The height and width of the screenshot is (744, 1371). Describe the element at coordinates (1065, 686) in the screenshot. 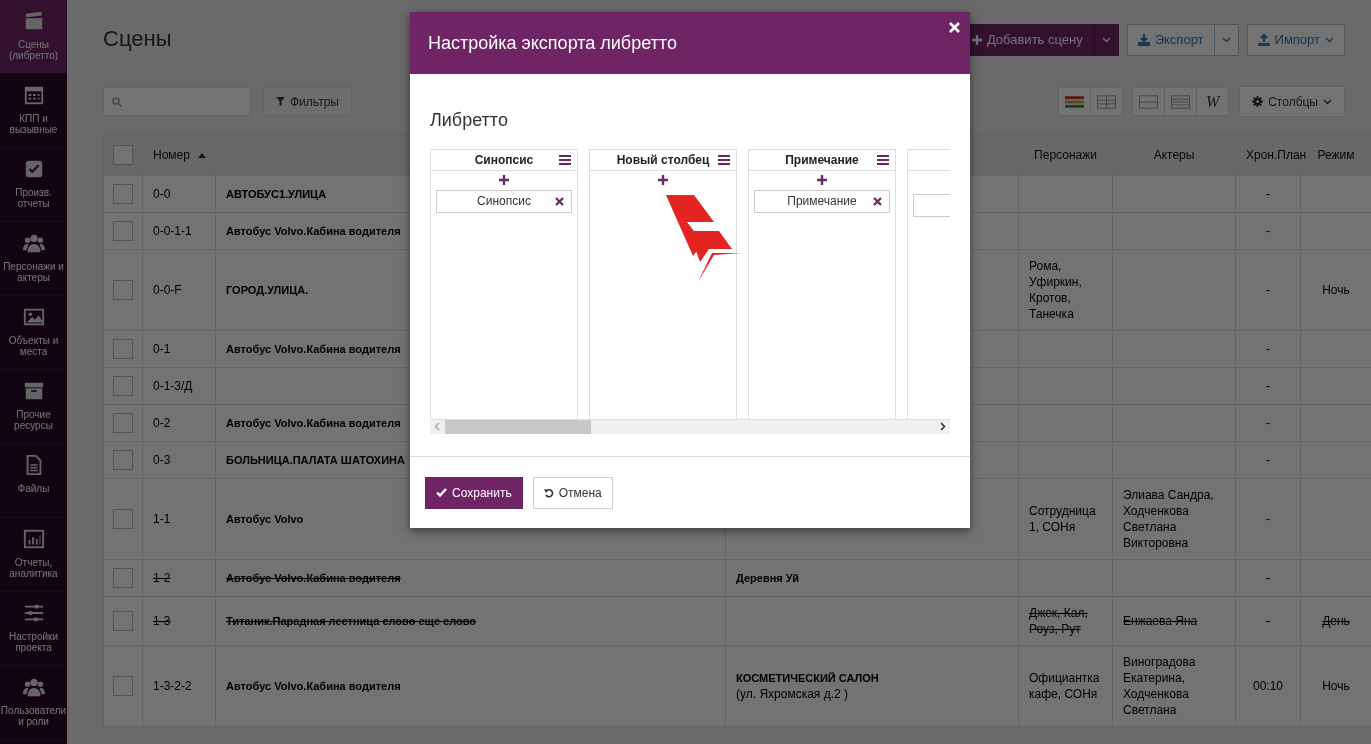

I see `table-cell: Официантка кафе, СОНя` at that location.